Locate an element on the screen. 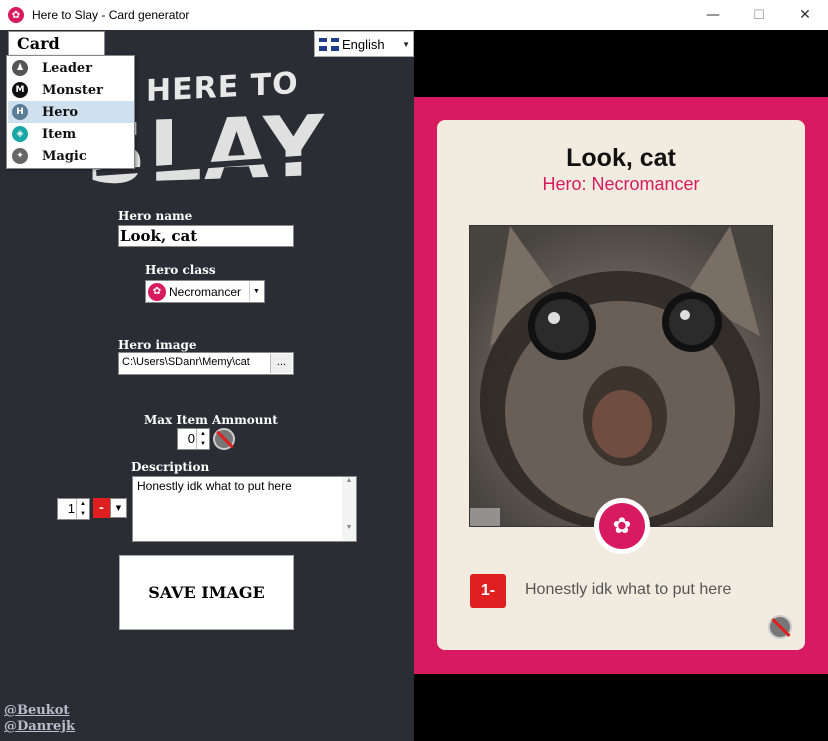 This screenshot has width=828, height=741. description-text: Honestly idk what to put here is located at coordinates (214, 486).